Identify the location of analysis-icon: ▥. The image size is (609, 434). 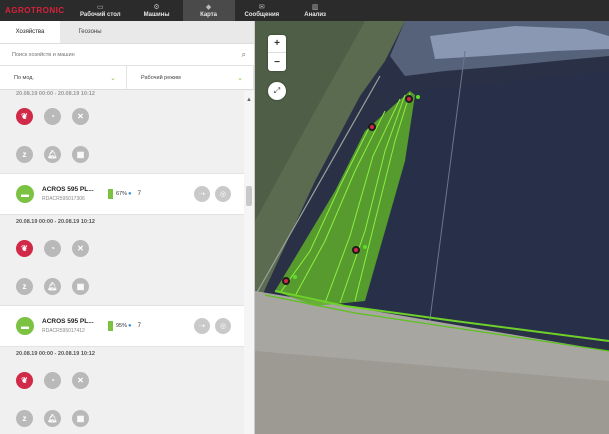
(315, 7).